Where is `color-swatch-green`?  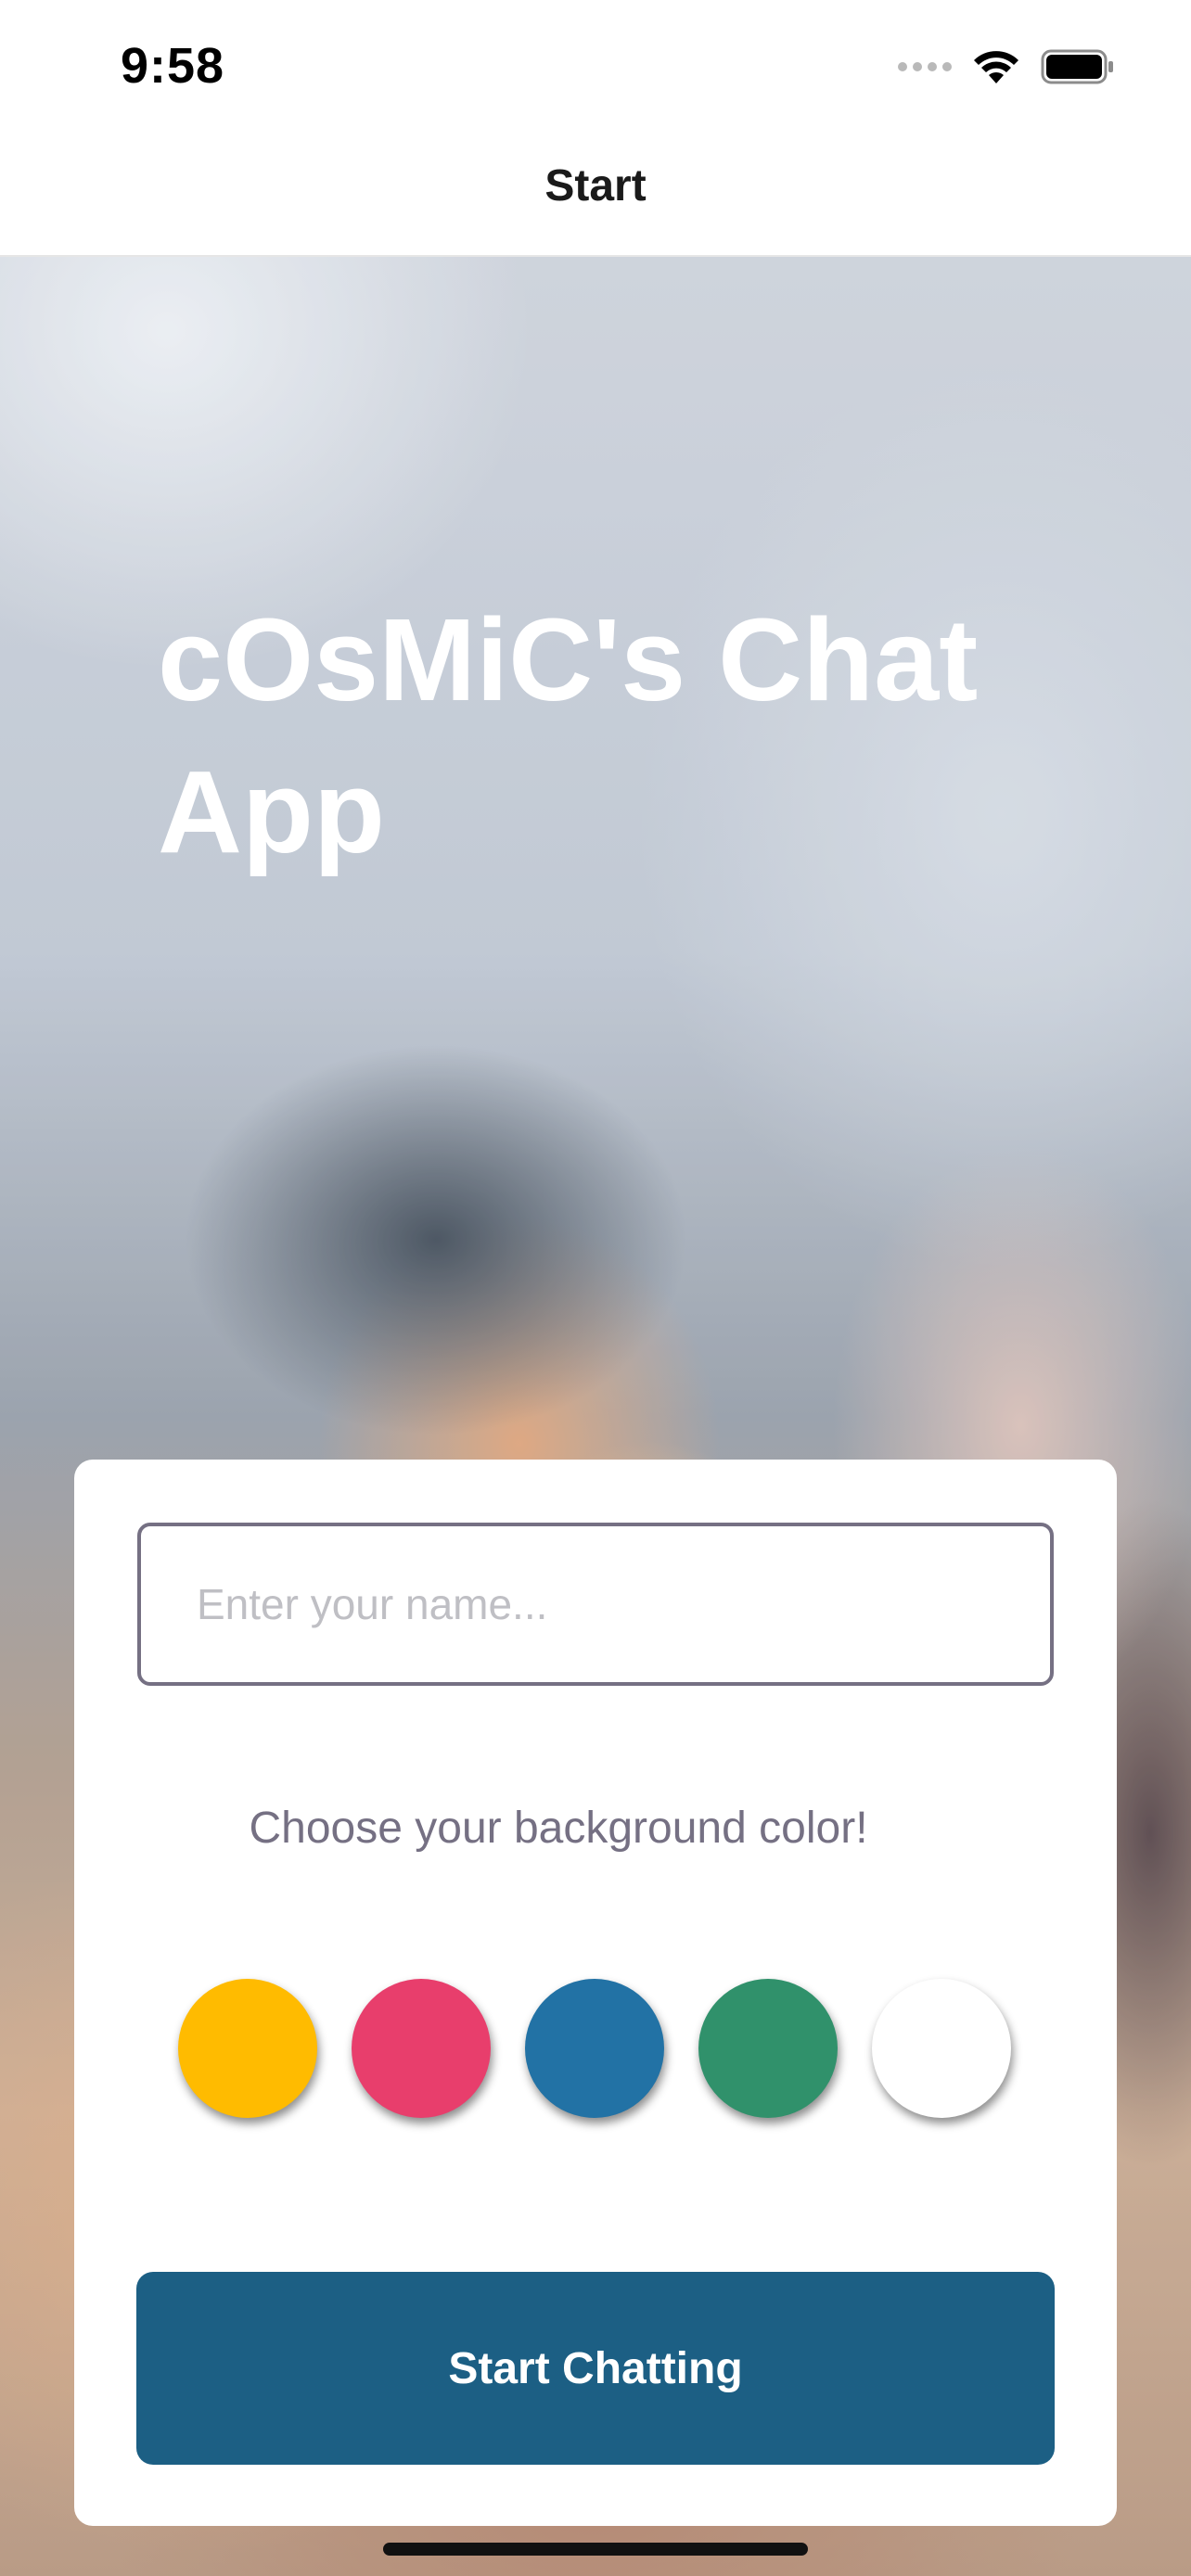
color-swatch-green is located at coordinates (768, 2048).